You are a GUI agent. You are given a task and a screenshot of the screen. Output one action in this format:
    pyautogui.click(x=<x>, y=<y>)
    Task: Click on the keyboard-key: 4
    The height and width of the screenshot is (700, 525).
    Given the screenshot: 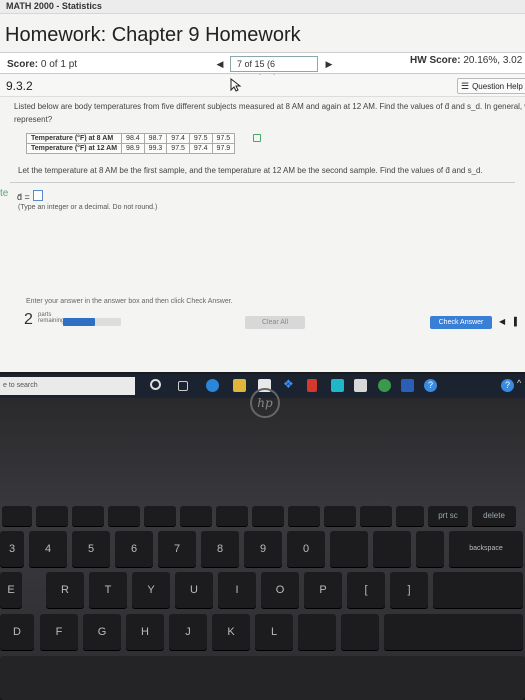 What is the action you would take?
    pyautogui.click(x=48, y=549)
    